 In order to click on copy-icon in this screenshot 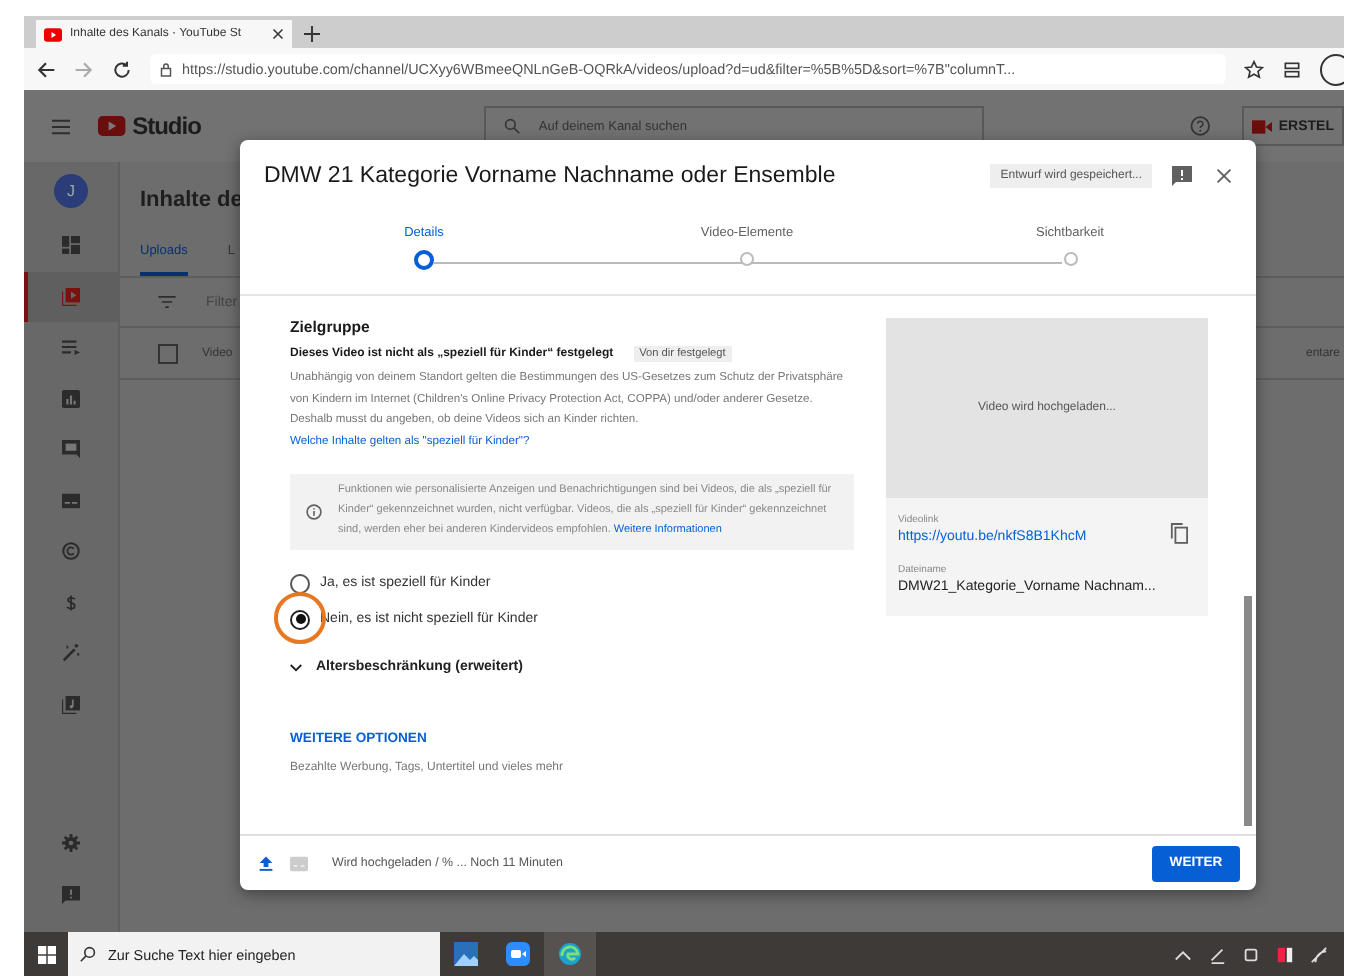, I will do `click(1179, 533)`.